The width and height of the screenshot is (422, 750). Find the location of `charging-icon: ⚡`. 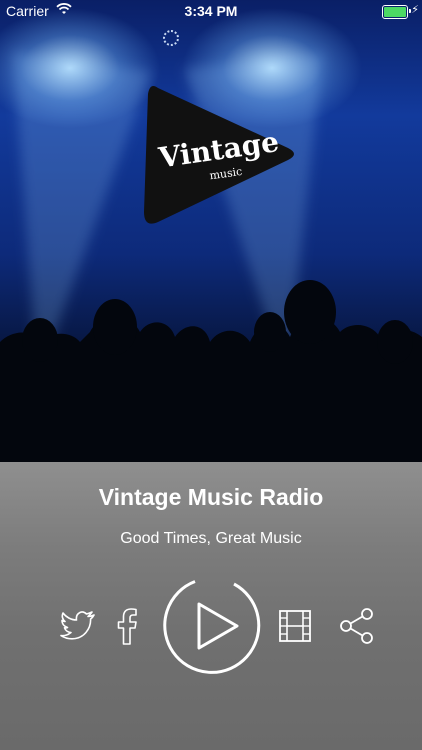

charging-icon: ⚡ is located at coordinates (415, 10).